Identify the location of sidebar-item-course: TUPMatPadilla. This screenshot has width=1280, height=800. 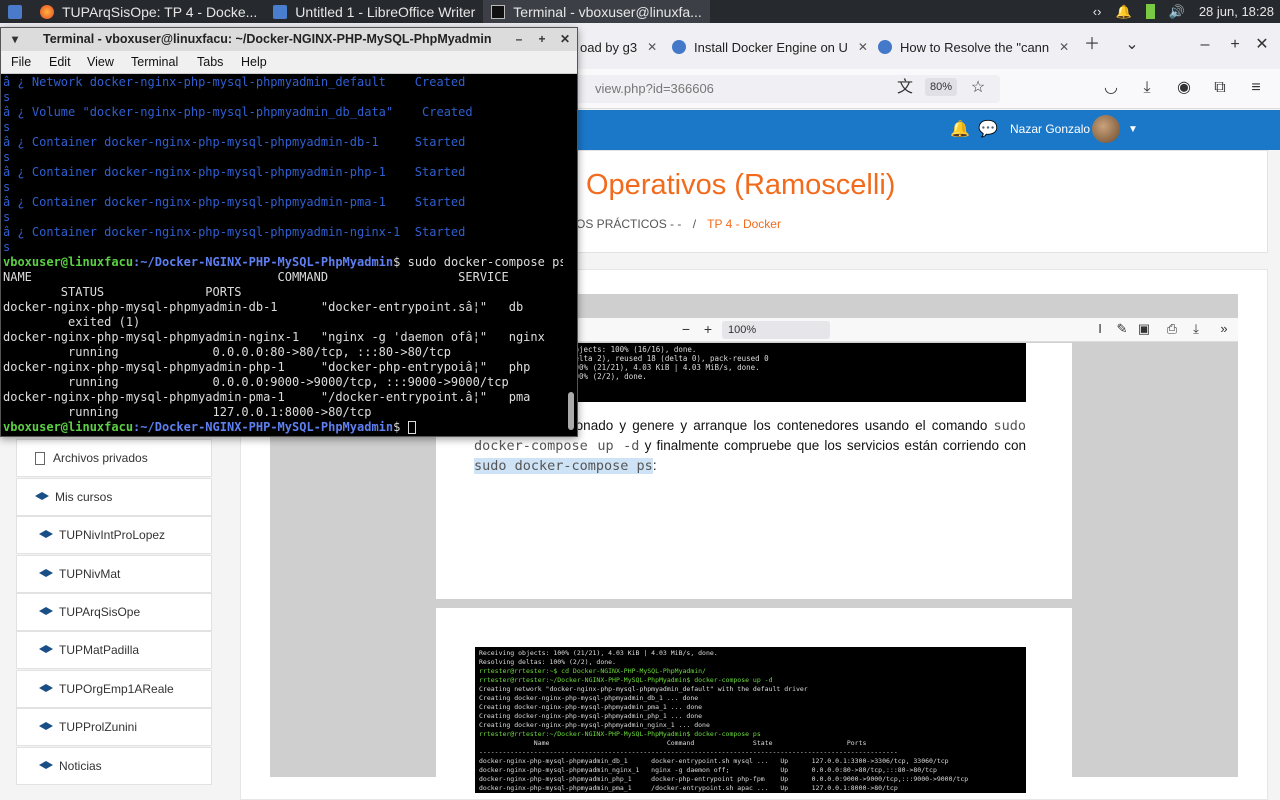
(114, 650).